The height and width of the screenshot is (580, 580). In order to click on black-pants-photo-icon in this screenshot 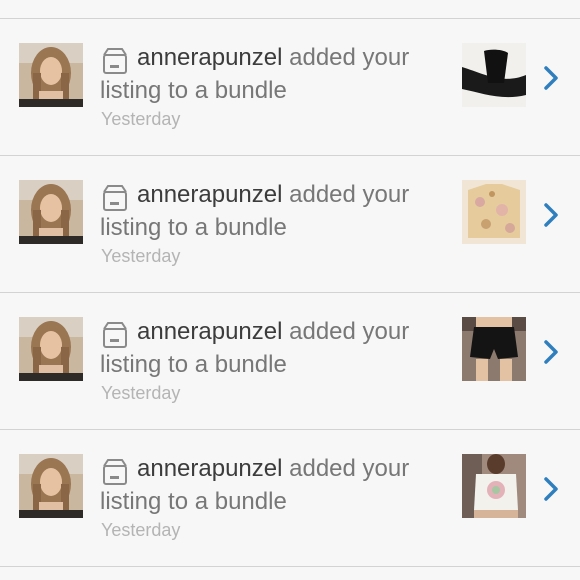, I will do `click(494, 75)`.